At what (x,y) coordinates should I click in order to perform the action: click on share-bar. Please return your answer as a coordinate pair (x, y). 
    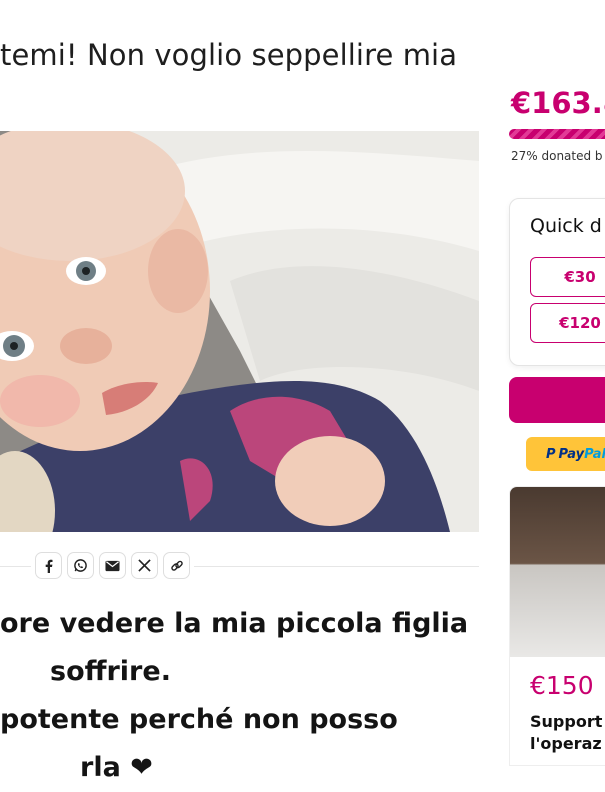
    Looking at the image, I should click on (112, 565).